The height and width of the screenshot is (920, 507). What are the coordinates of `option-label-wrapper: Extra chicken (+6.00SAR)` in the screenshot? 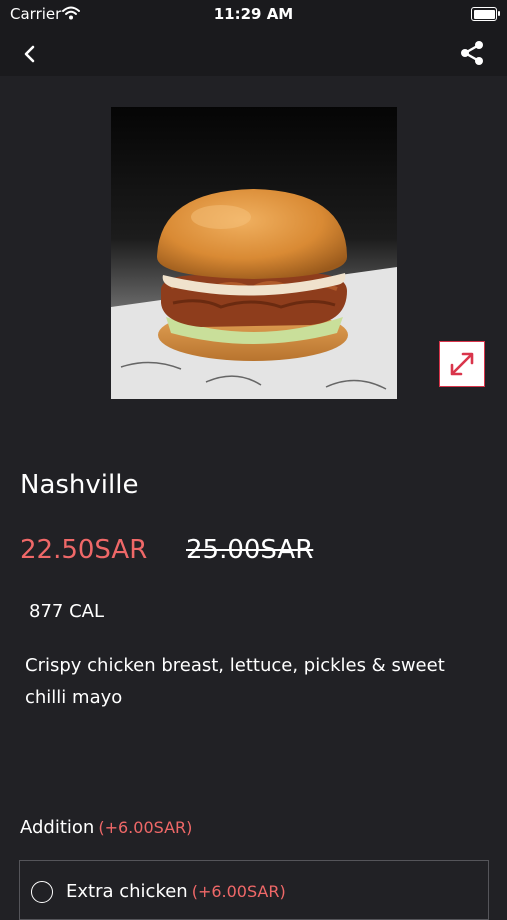 It's located at (176, 891).